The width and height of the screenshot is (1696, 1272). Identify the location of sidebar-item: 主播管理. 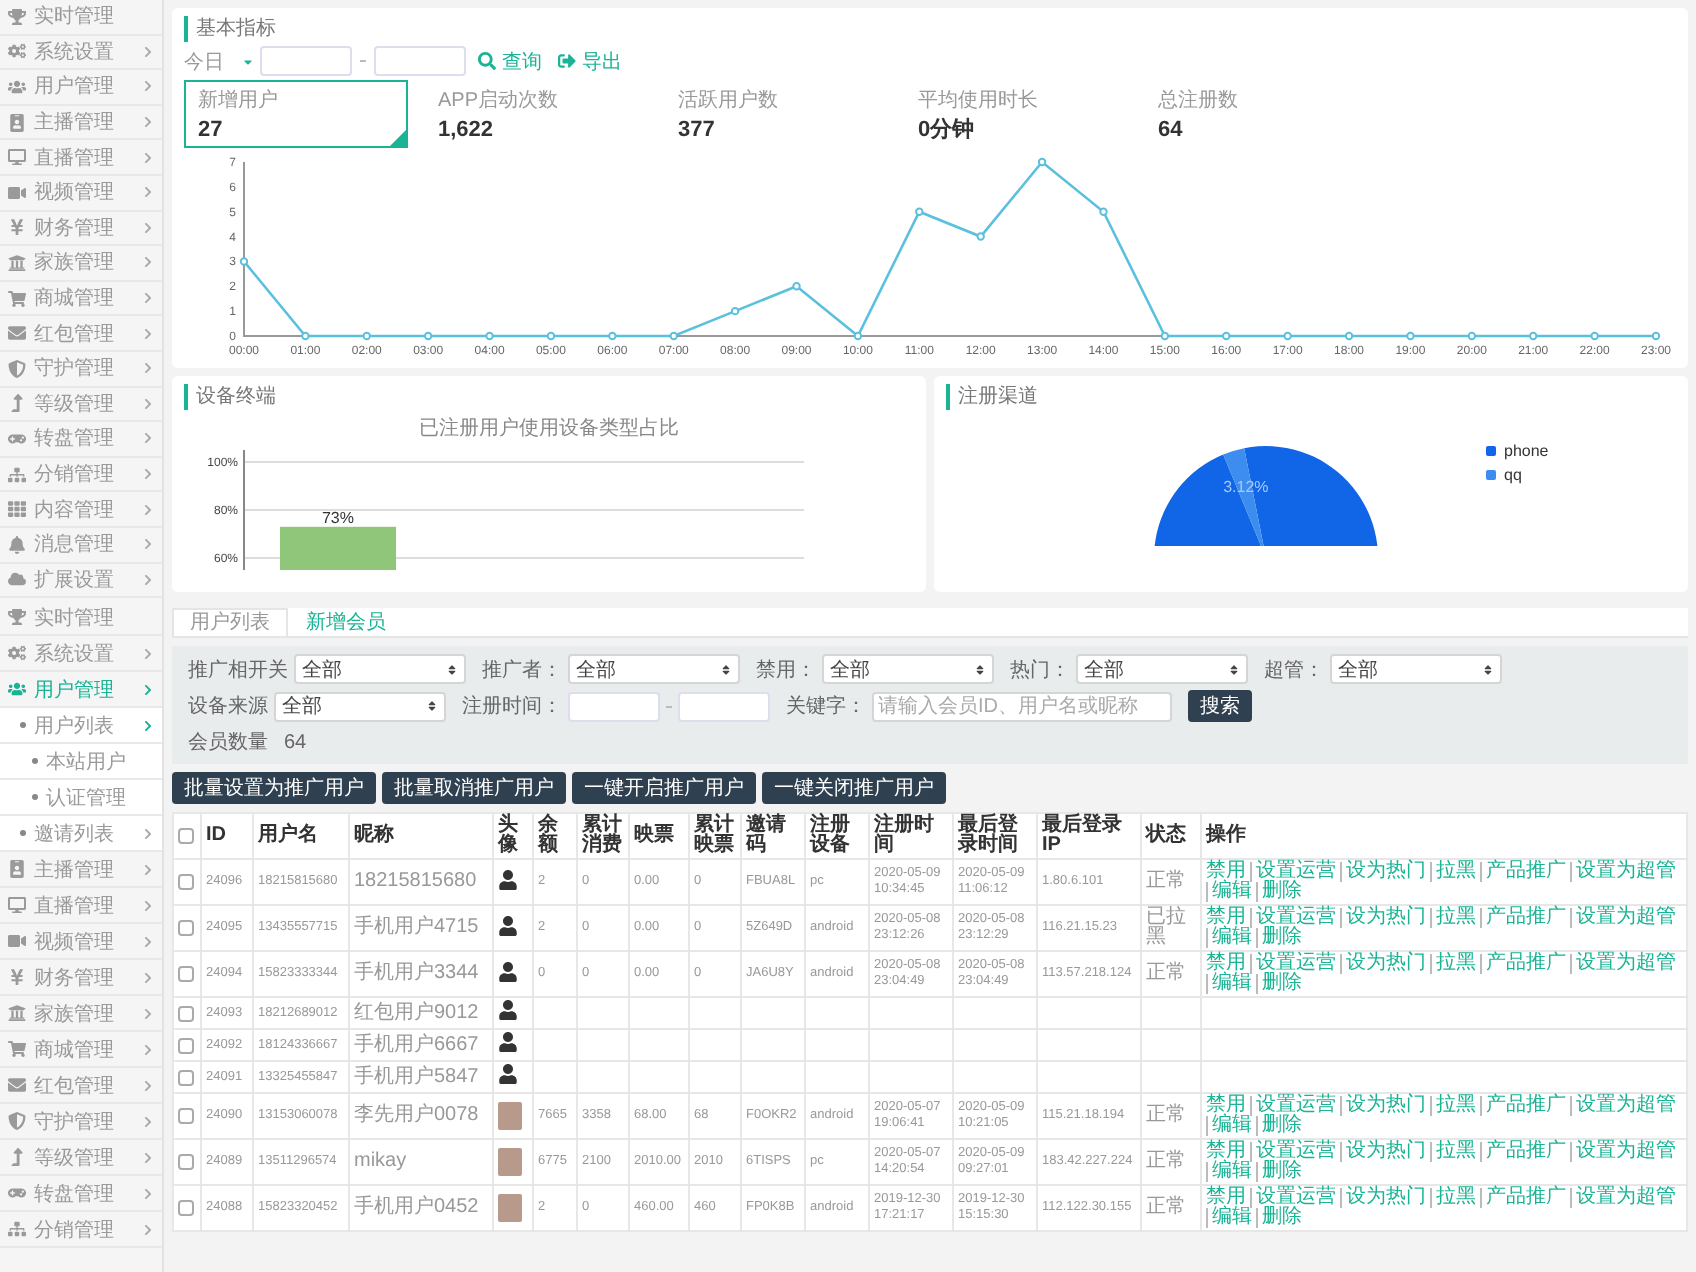
(81, 123).